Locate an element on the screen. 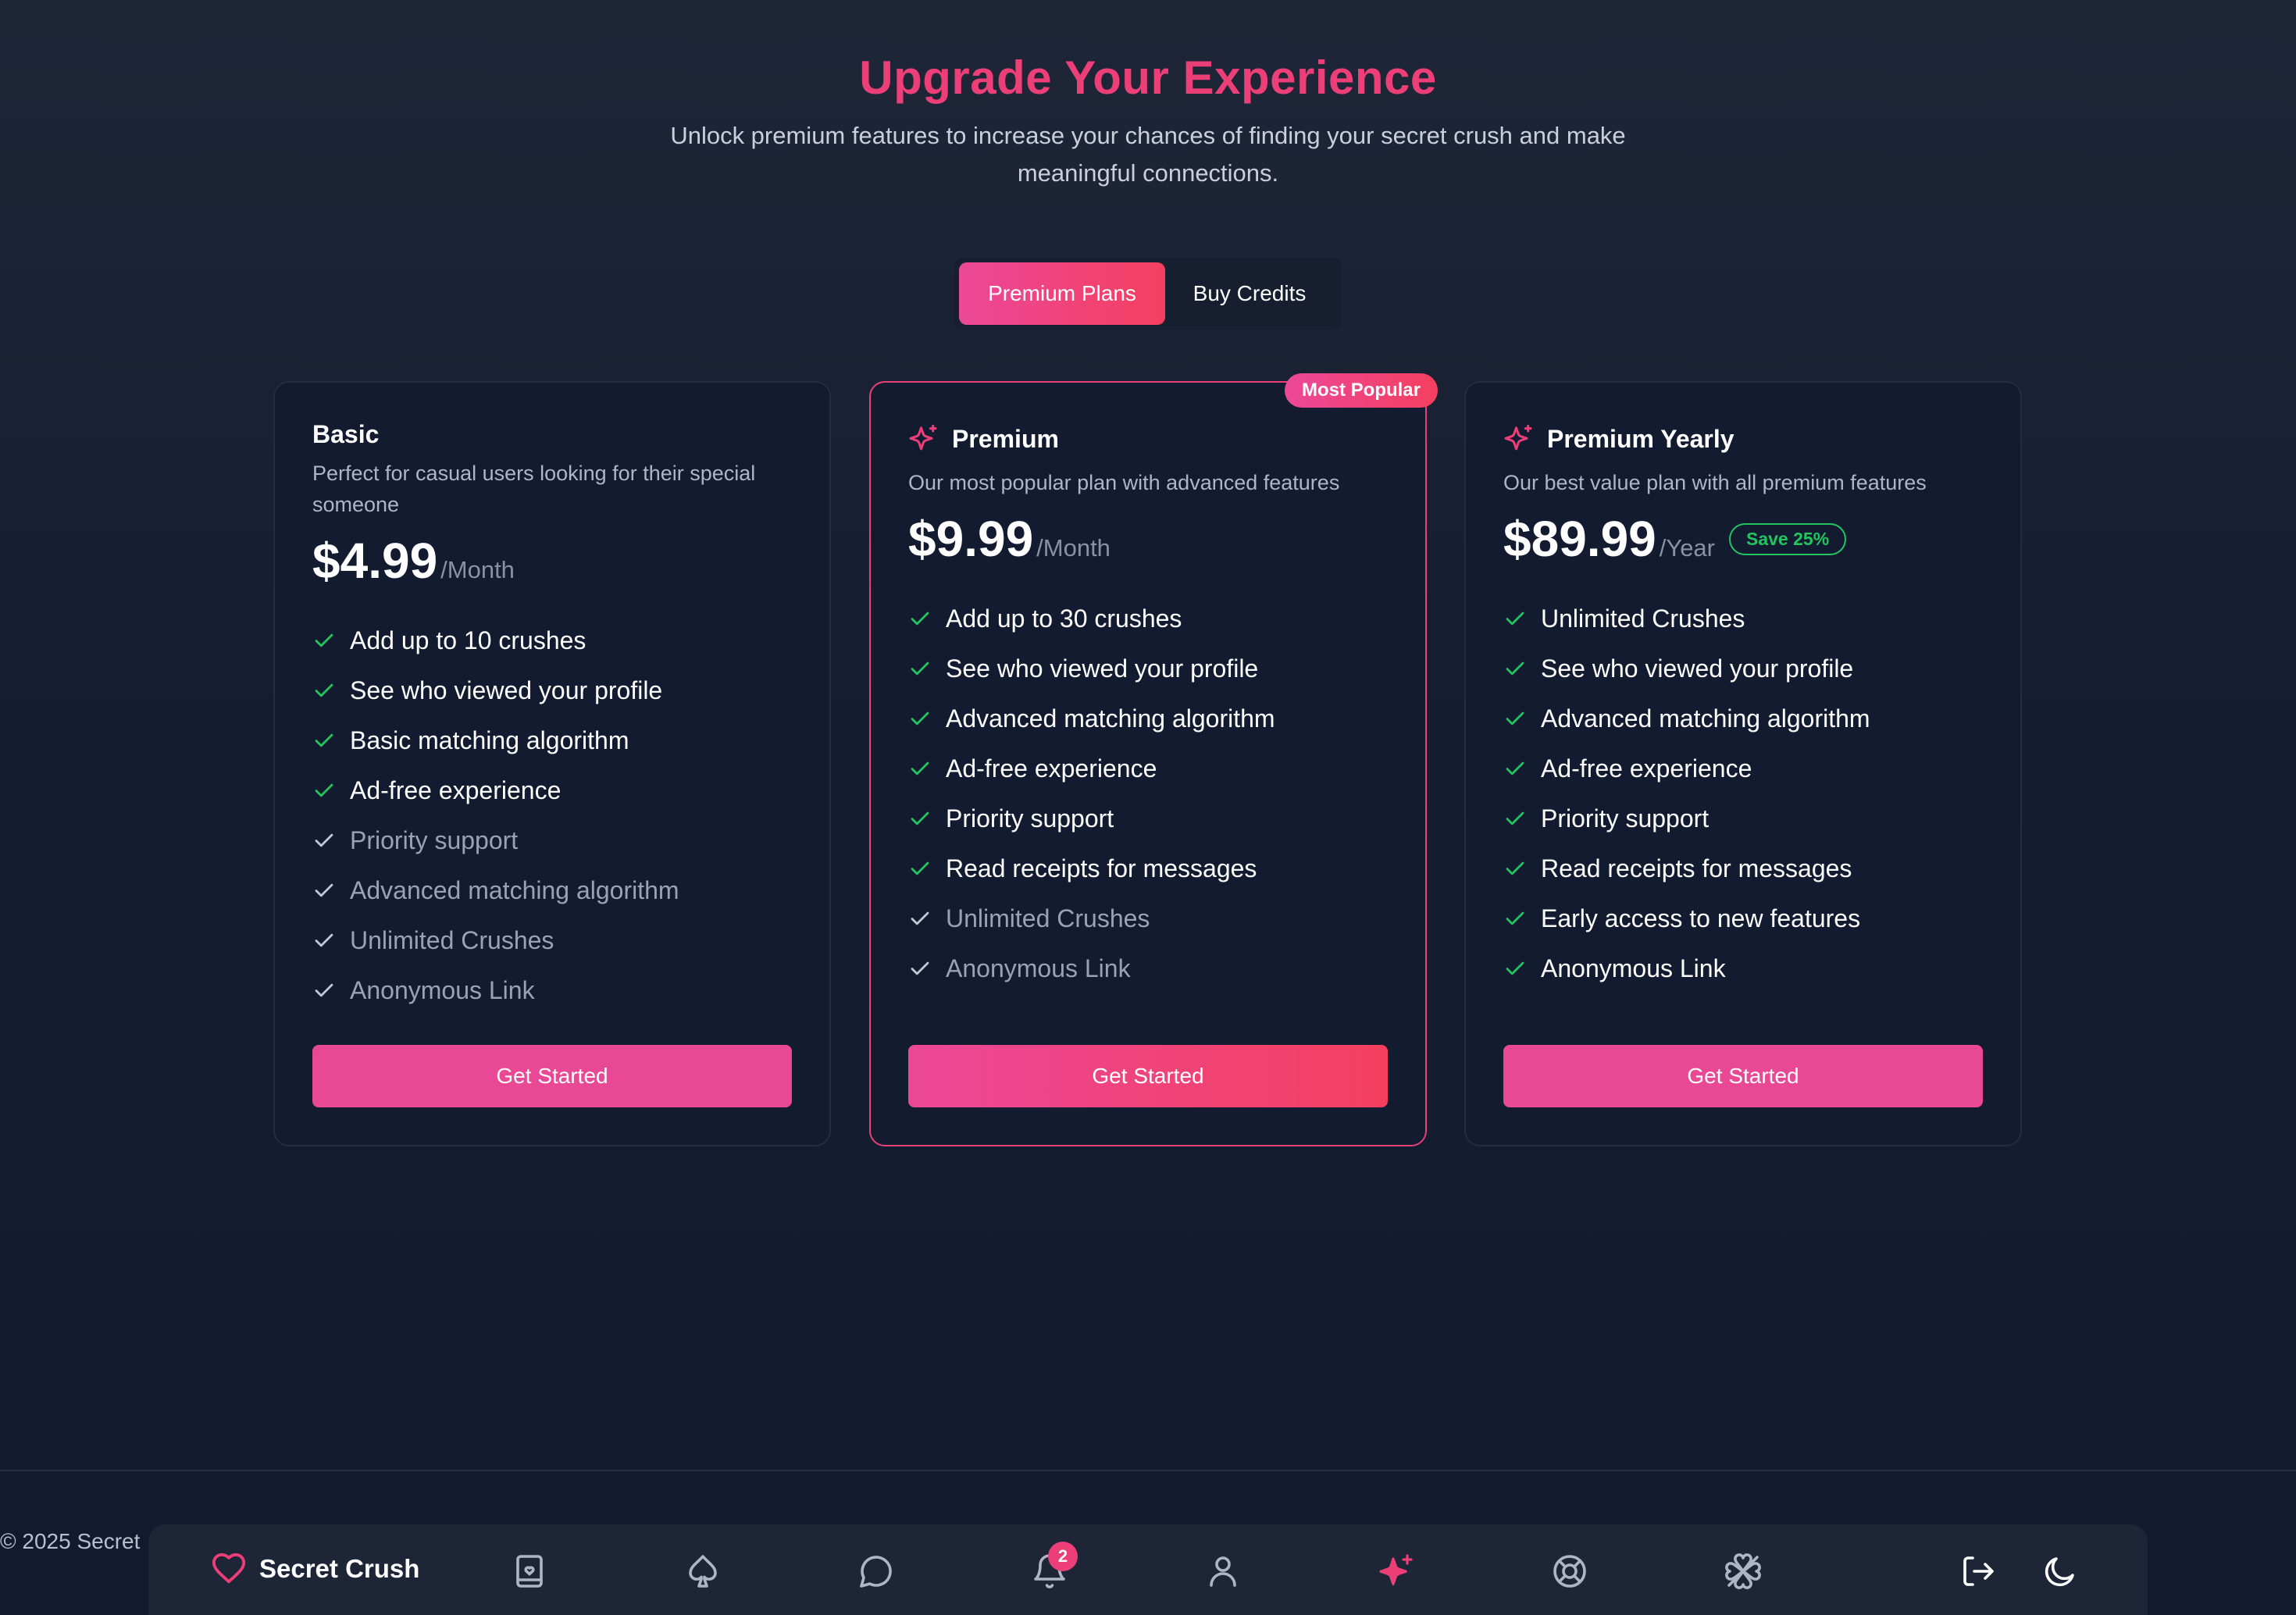 This screenshot has width=2296, height=1615. plan-title: Premium is located at coordinates (1005, 439).